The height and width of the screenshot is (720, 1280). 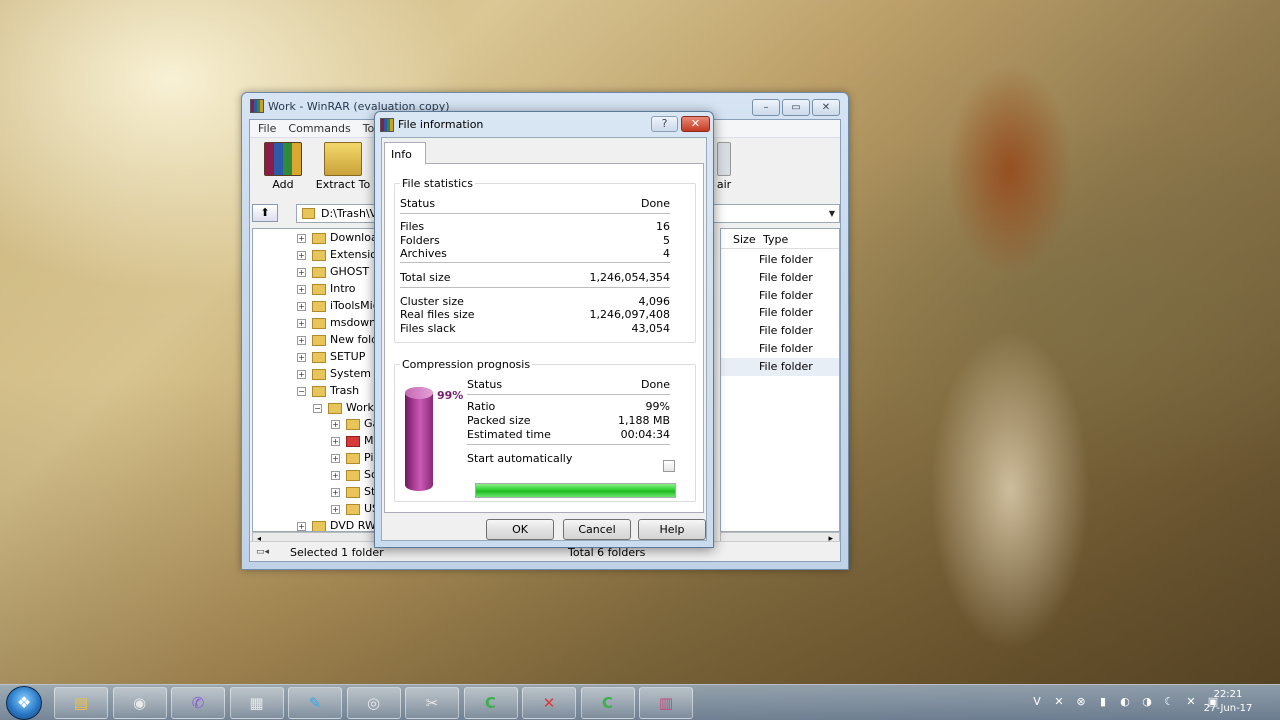 What do you see at coordinates (343, 409) in the screenshot?
I see `tree-item: − Work` at bounding box center [343, 409].